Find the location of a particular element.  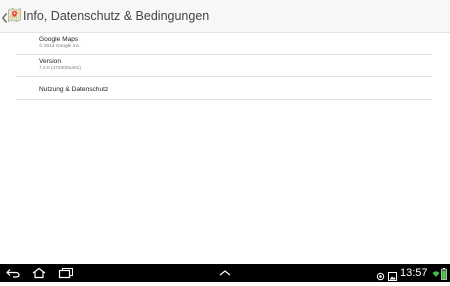

recent-apps-button is located at coordinates (66, 273).